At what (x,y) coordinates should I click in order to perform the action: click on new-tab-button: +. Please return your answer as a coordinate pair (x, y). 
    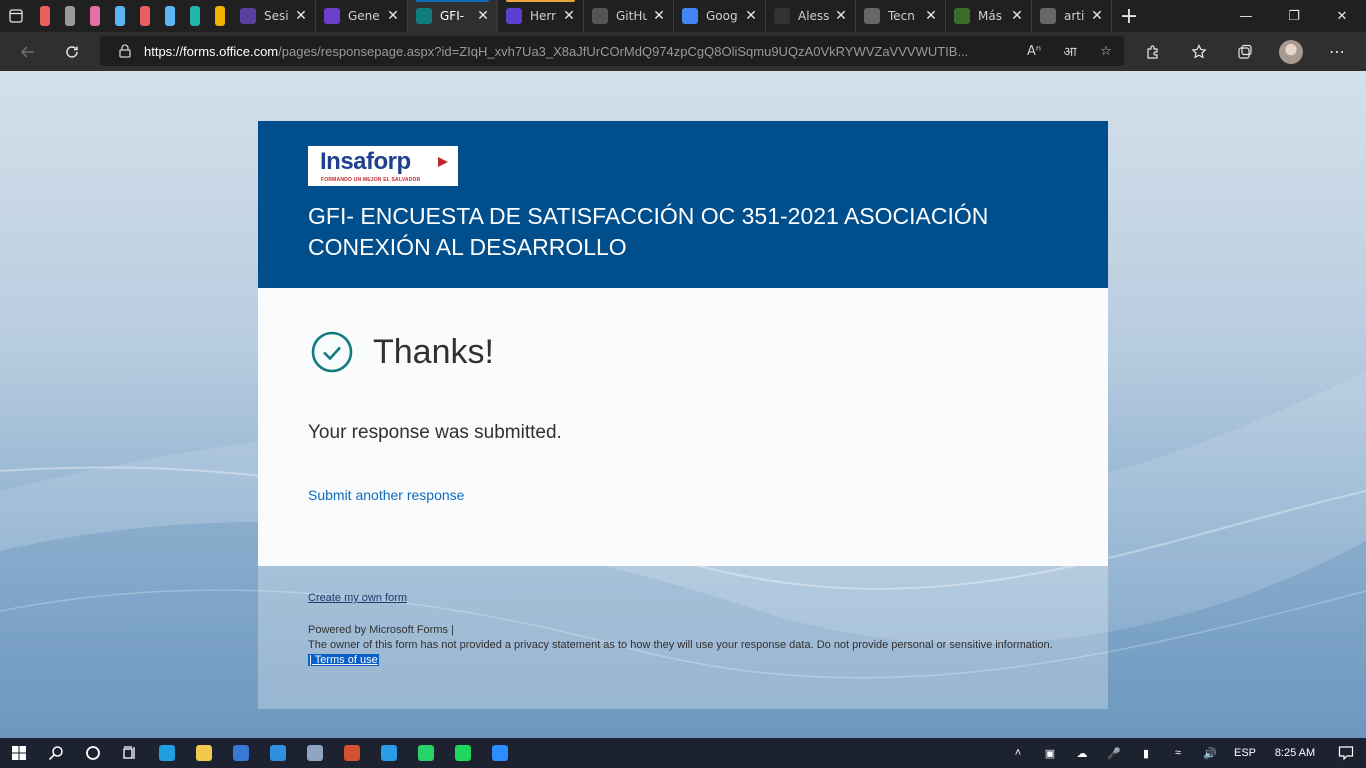
    Looking at the image, I should click on (1129, 16).